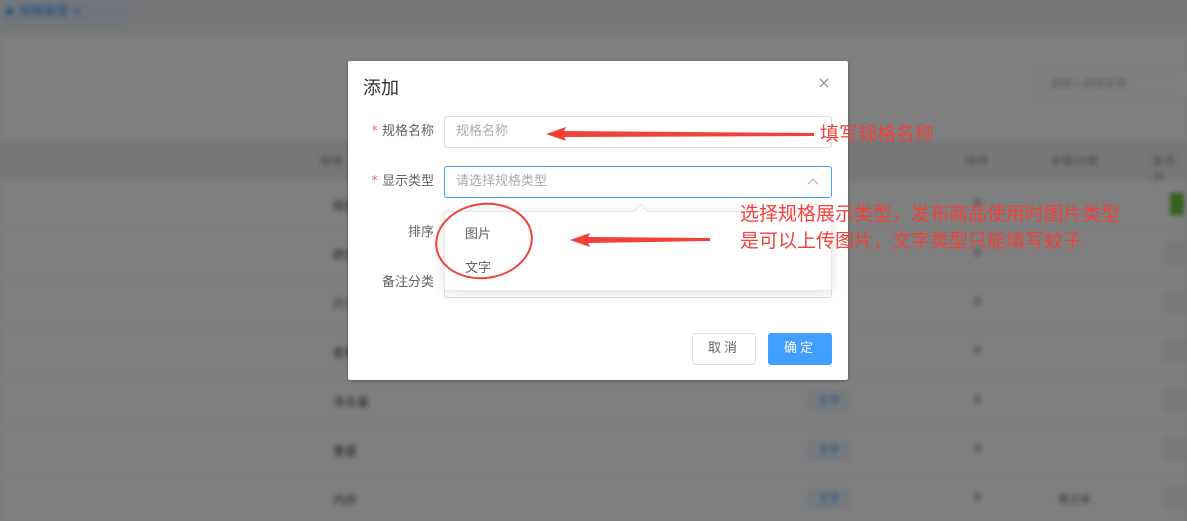 The height and width of the screenshot is (521, 1187). Describe the element at coordinates (800, 349) in the screenshot. I see `confirm-button: 确定` at that location.